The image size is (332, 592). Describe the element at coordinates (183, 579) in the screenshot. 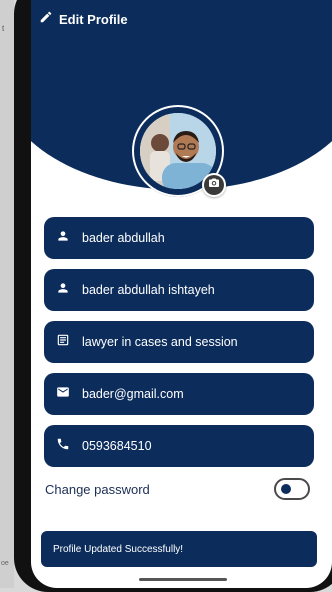

I see `home-indicator` at that location.